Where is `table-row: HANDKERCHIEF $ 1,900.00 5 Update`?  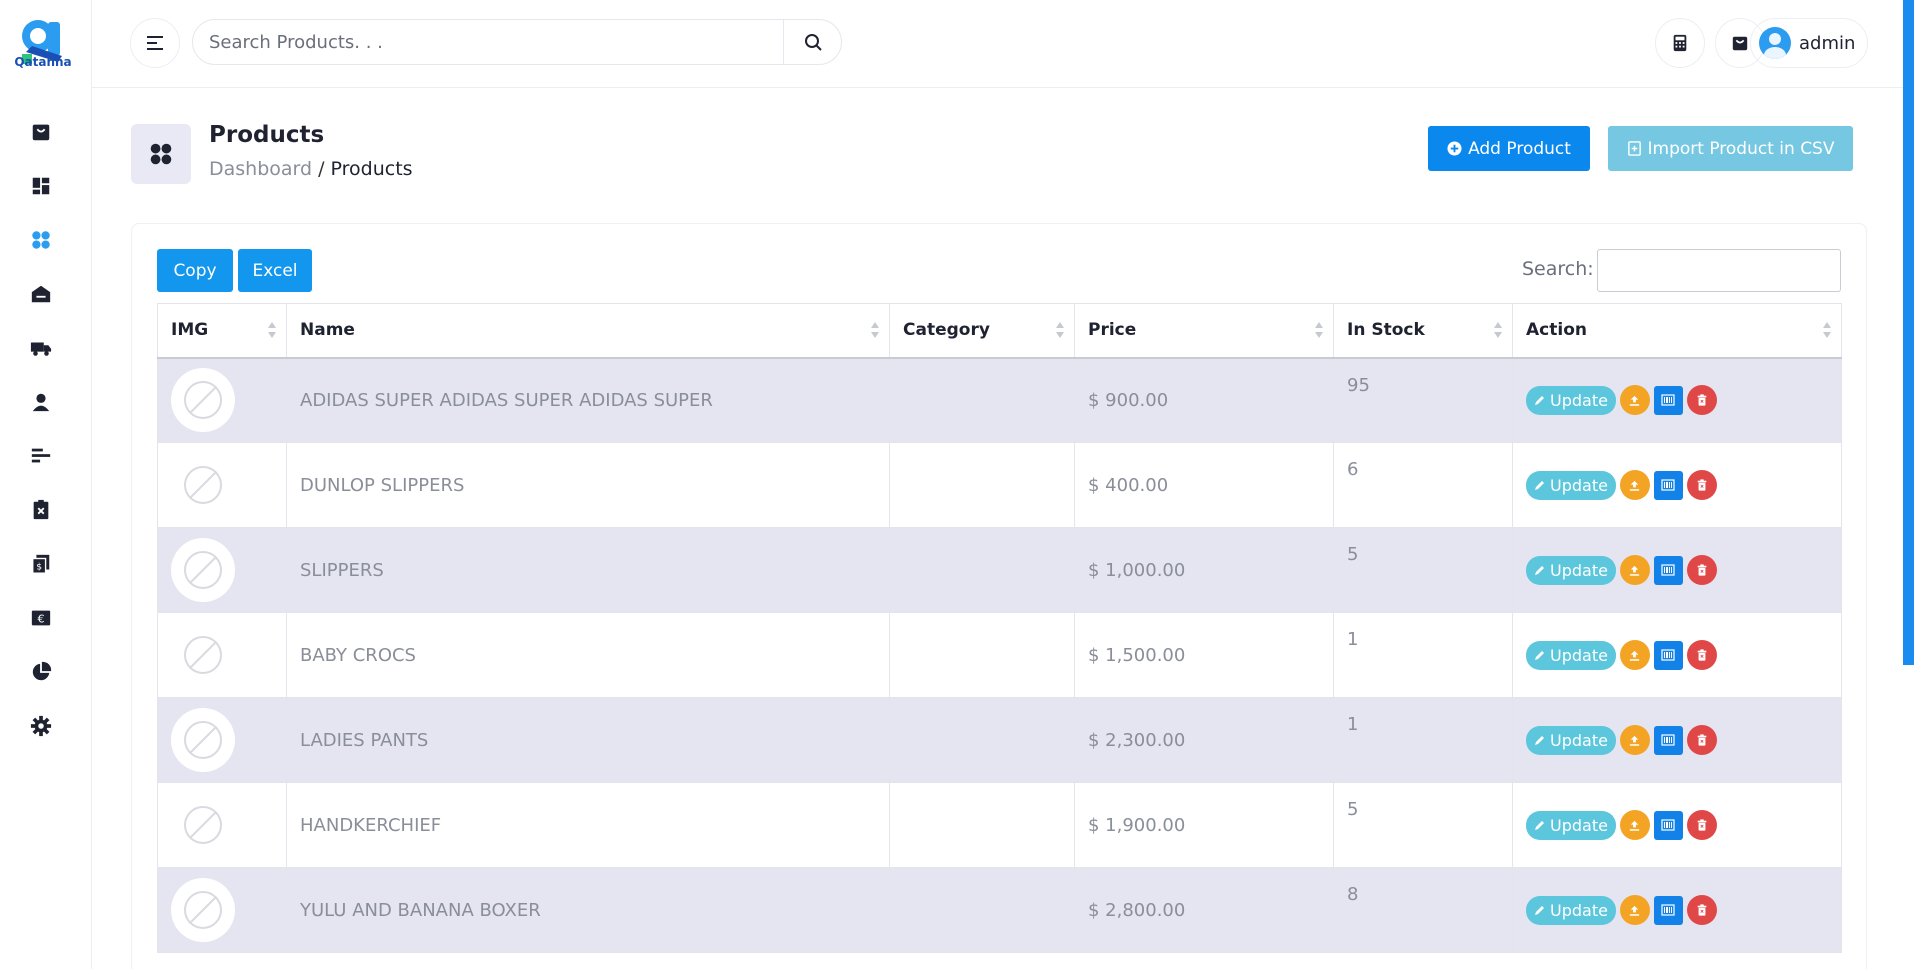 table-row: HANDKERCHIEF $ 1,900.00 5 Update is located at coordinates (999, 825).